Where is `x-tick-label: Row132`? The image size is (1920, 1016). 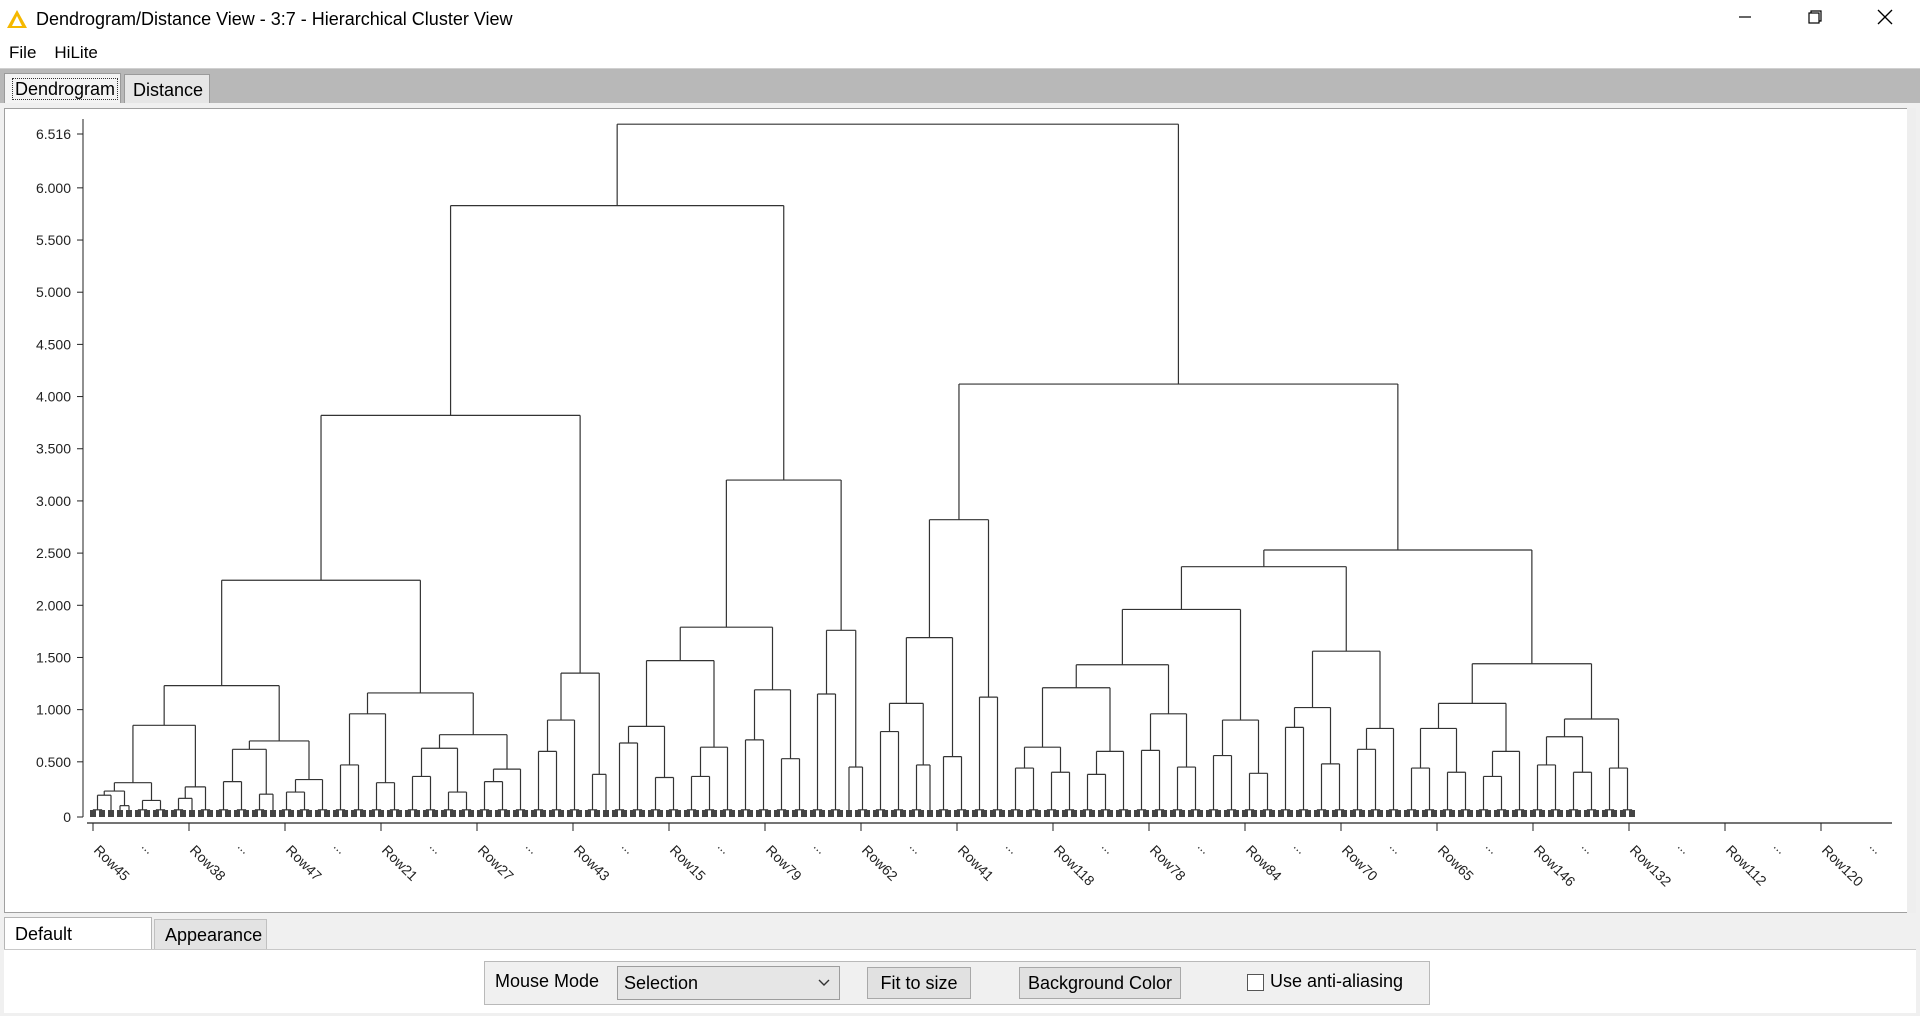 x-tick-label: Row132 is located at coordinates (1651, 866).